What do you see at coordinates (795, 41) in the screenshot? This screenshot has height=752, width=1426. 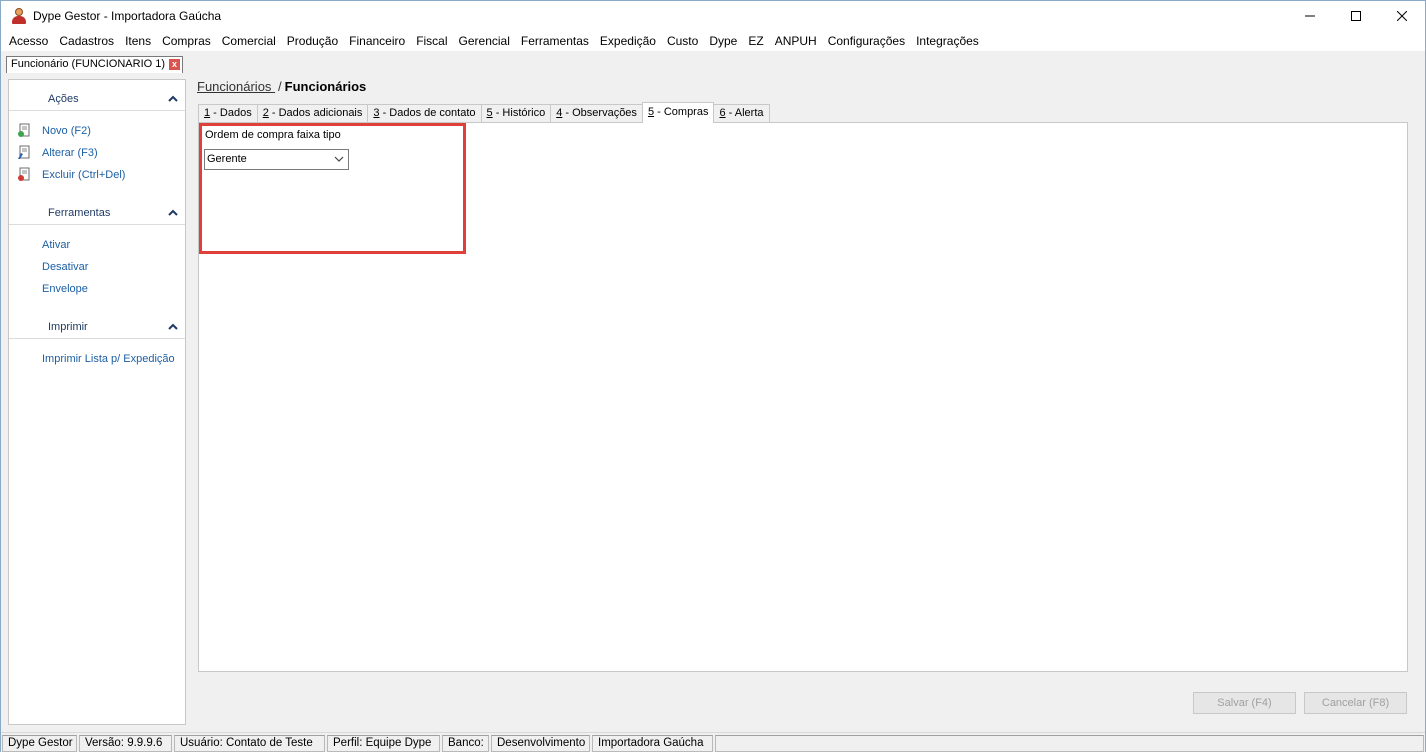 I see `menu-anpuh: ANPUH` at bounding box center [795, 41].